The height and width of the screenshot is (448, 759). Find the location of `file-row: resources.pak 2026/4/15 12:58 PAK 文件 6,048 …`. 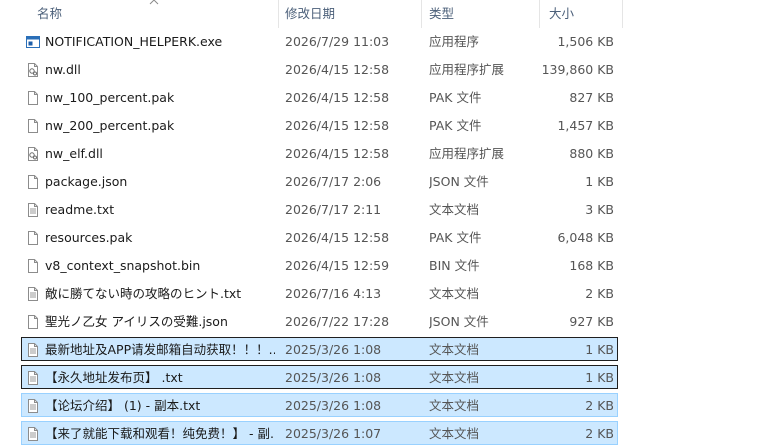

file-row: resources.pak 2026/4/15 12:58 PAK 文件 6,048 … is located at coordinates (379, 238).